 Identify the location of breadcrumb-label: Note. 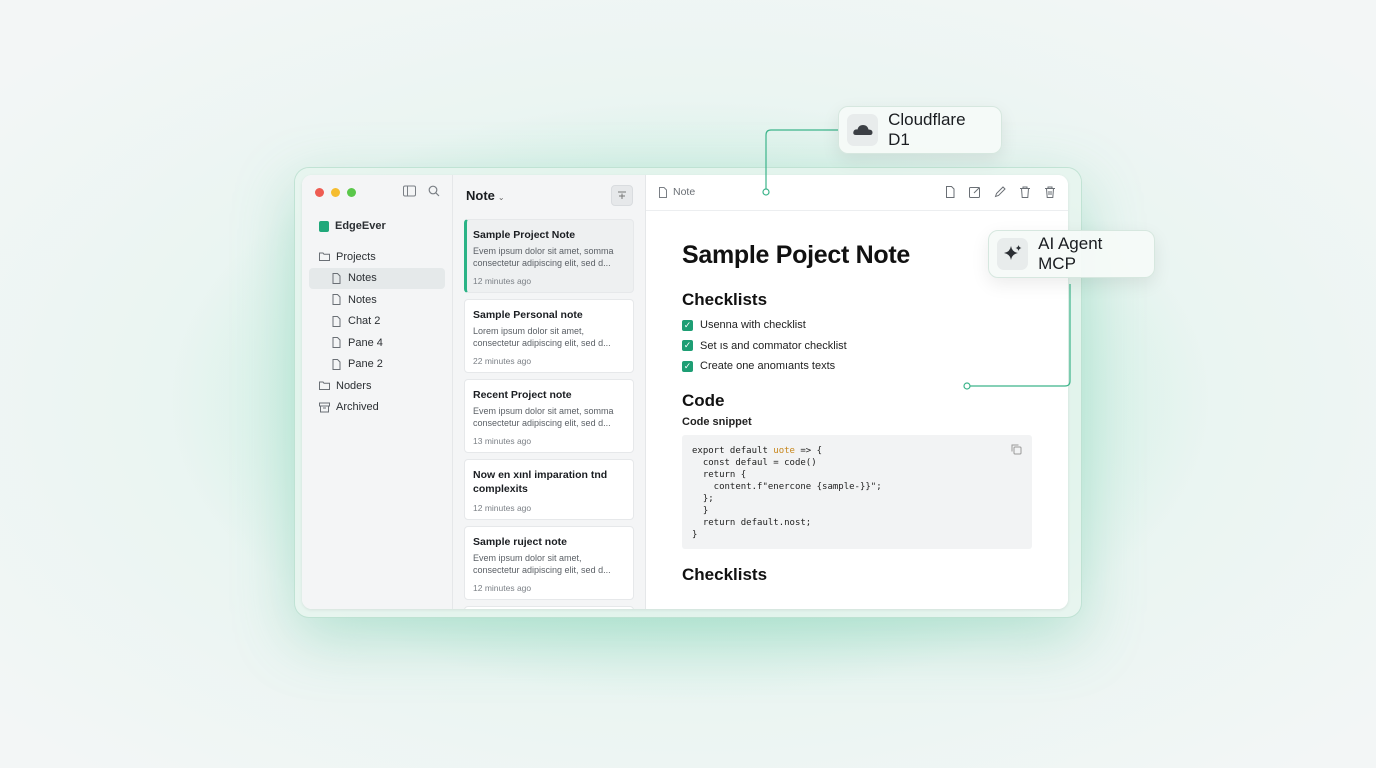
(684, 192).